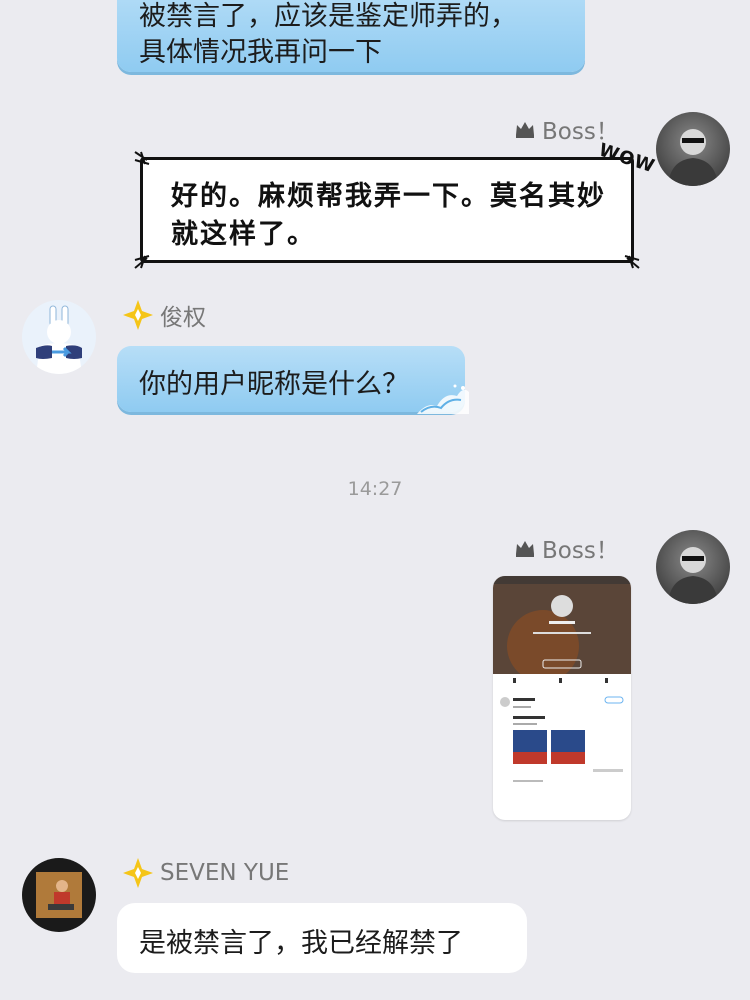 This screenshot has height=1000, width=750. I want to click on message-text-line: 好的。麻烦帮我弄一下。莫名其妙, so click(388, 196).